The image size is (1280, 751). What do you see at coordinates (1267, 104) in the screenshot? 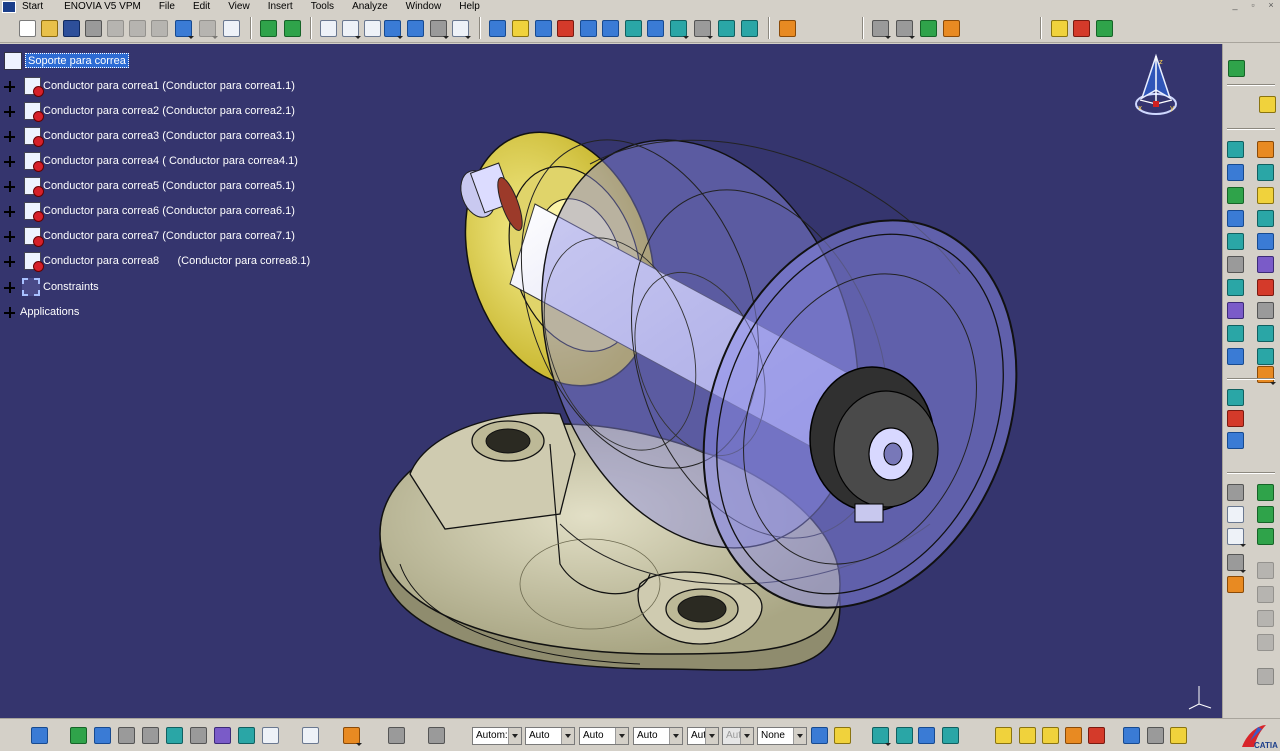
I see `select-pointer-icon` at bounding box center [1267, 104].